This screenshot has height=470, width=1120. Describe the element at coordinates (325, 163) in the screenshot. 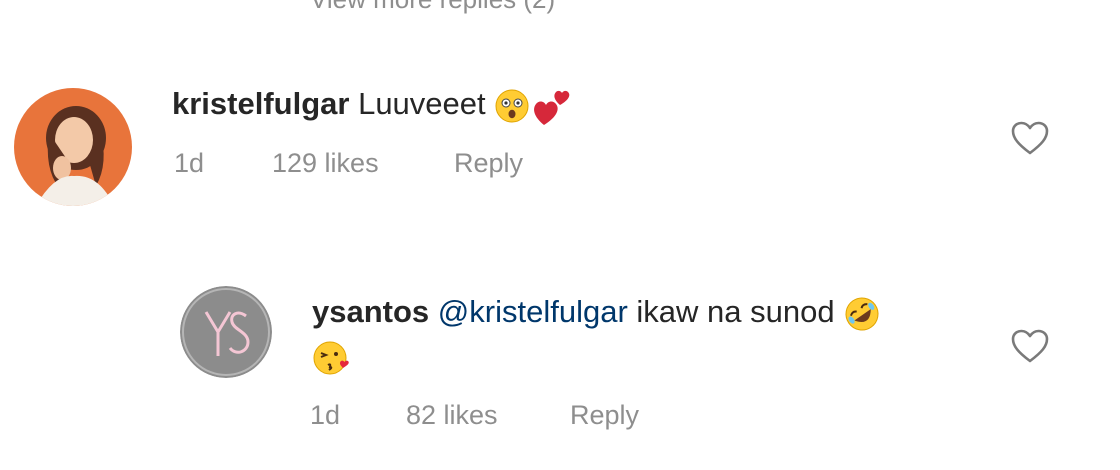

I see `comment-likes: 129 likes` at that location.